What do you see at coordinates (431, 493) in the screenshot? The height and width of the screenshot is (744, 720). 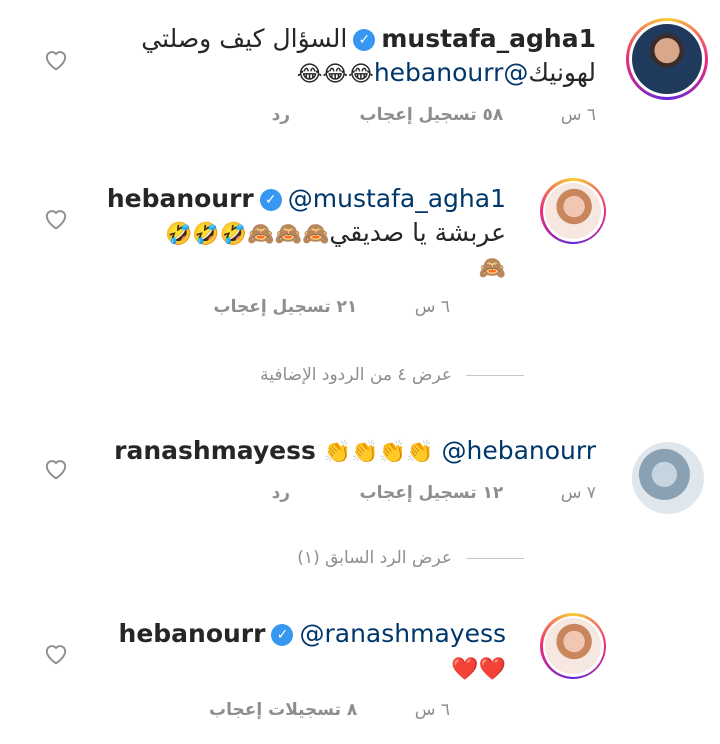 I see `likes-count: ١٢ تسجيل إعجاب` at bounding box center [431, 493].